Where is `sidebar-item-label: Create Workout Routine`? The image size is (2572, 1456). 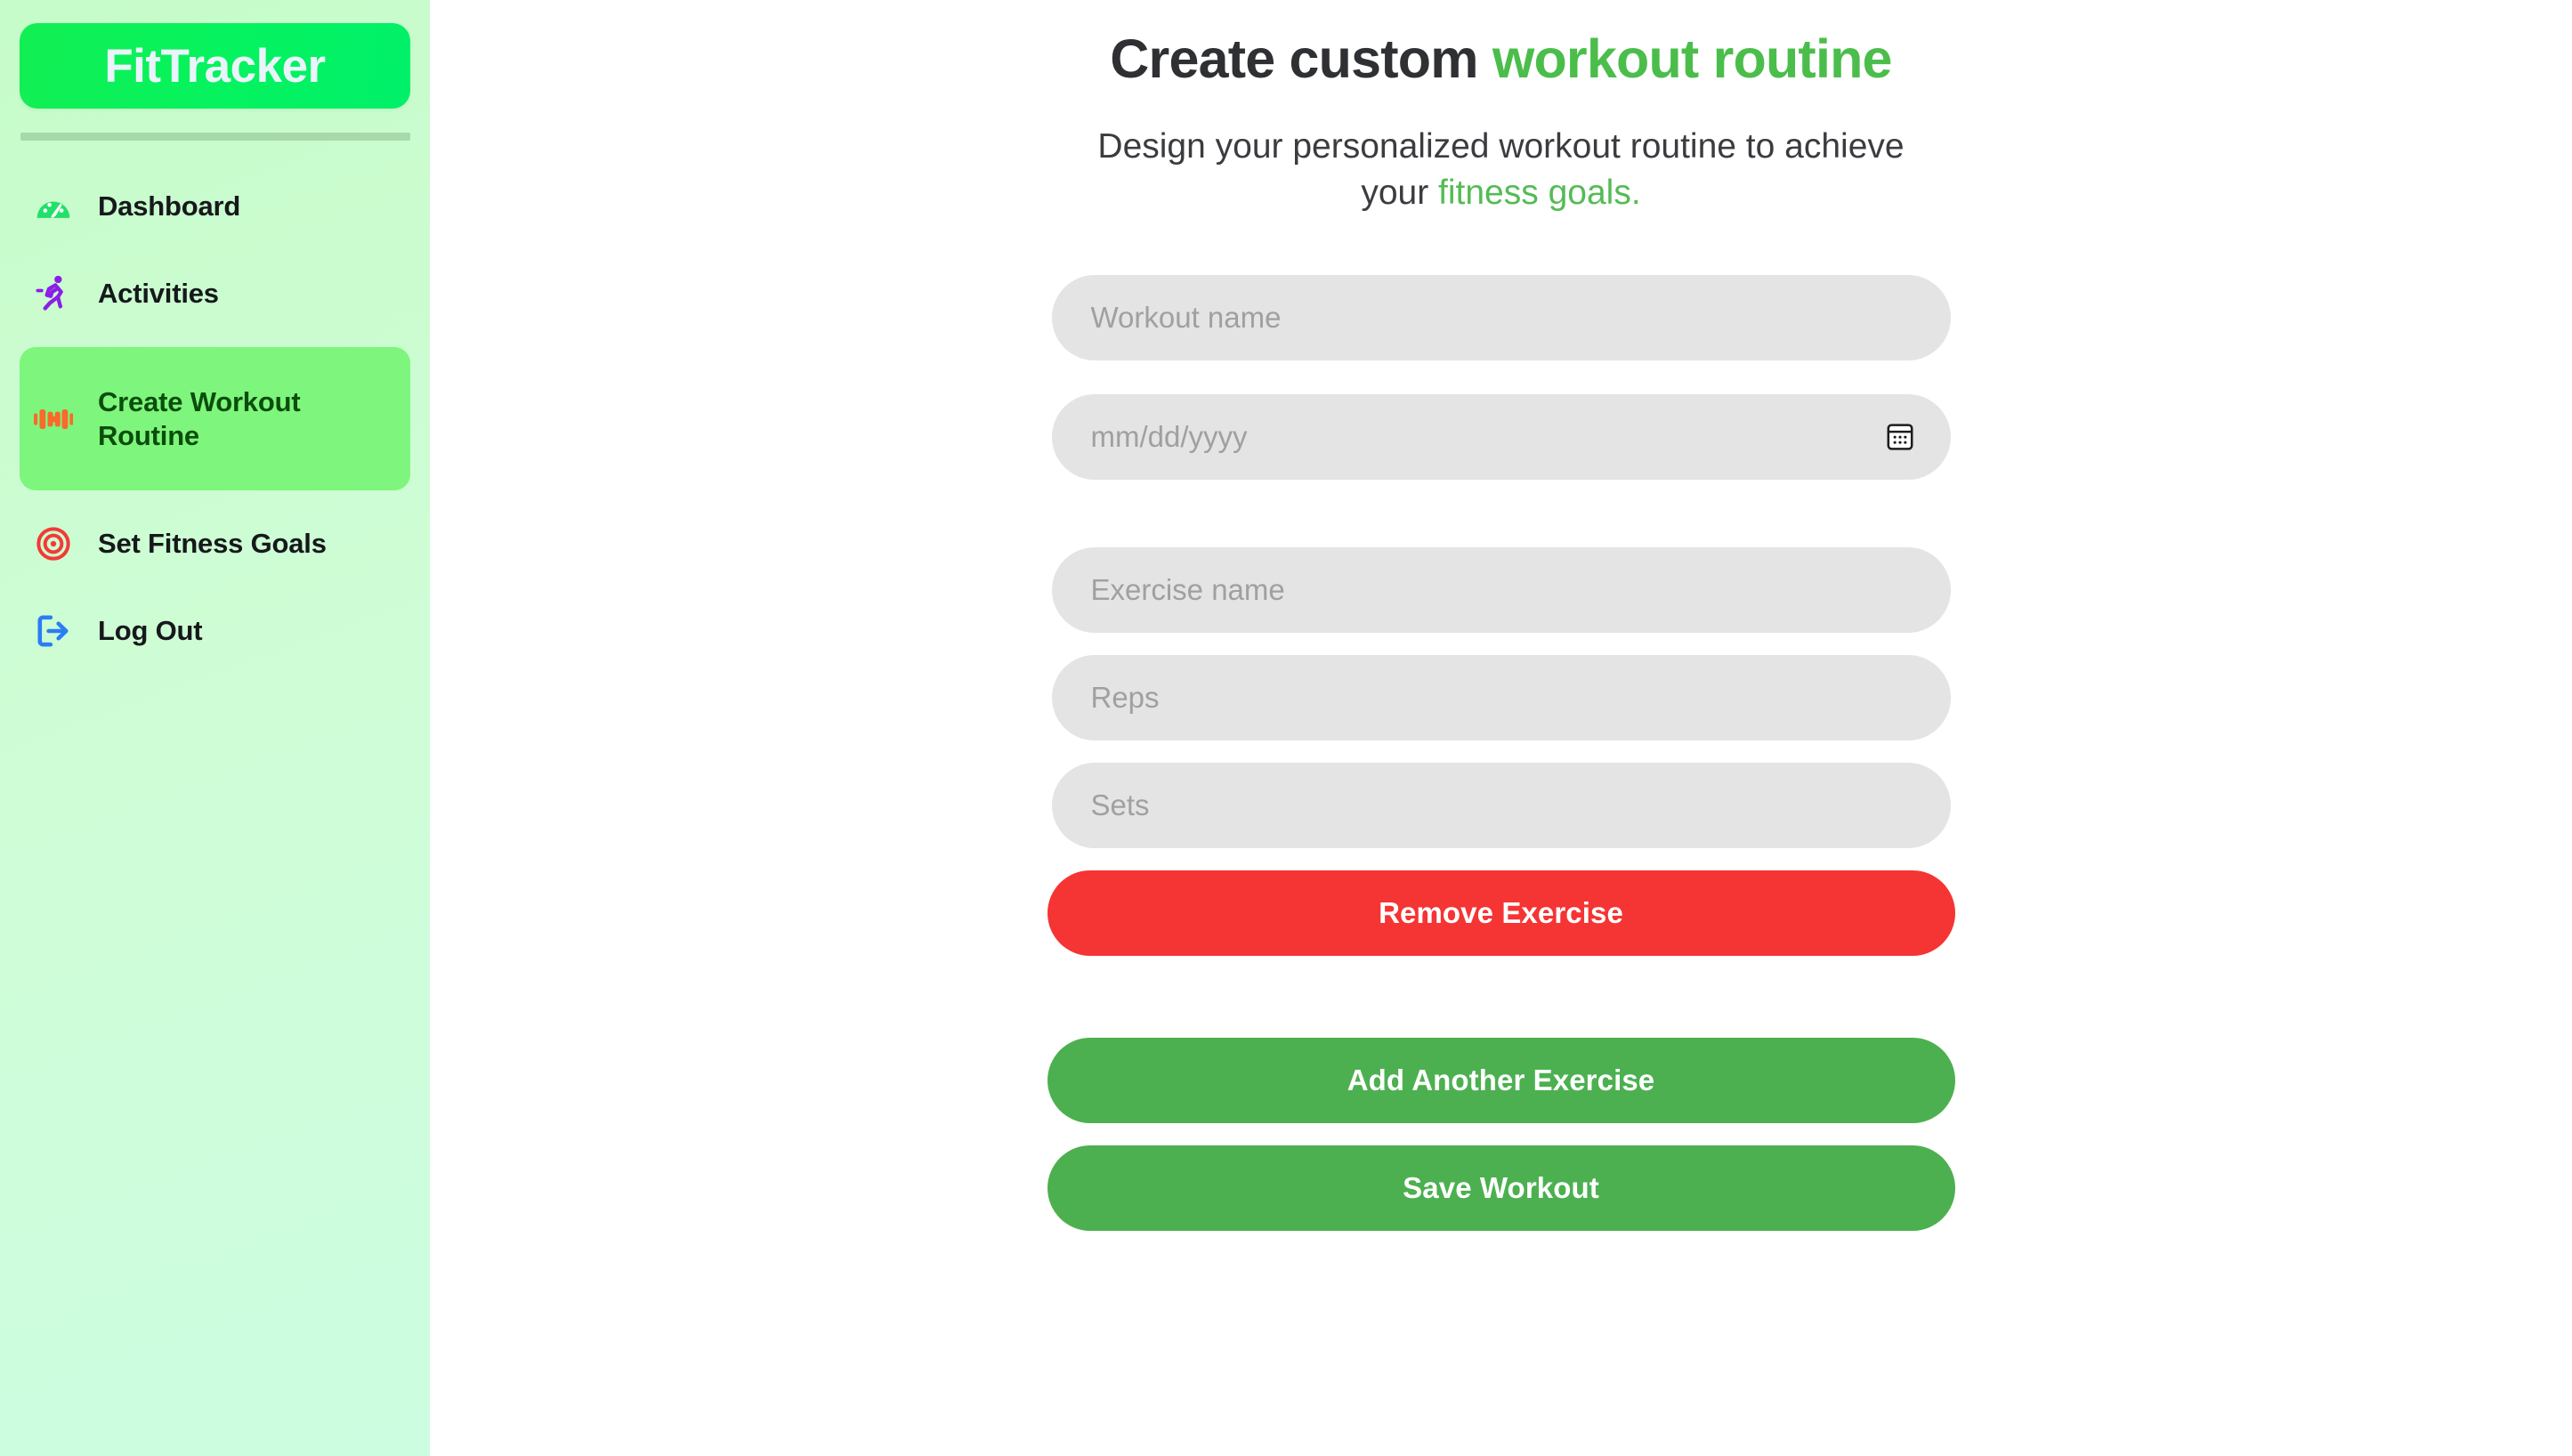 sidebar-item-label: Create Workout Routine is located at coordinates (200, 418).